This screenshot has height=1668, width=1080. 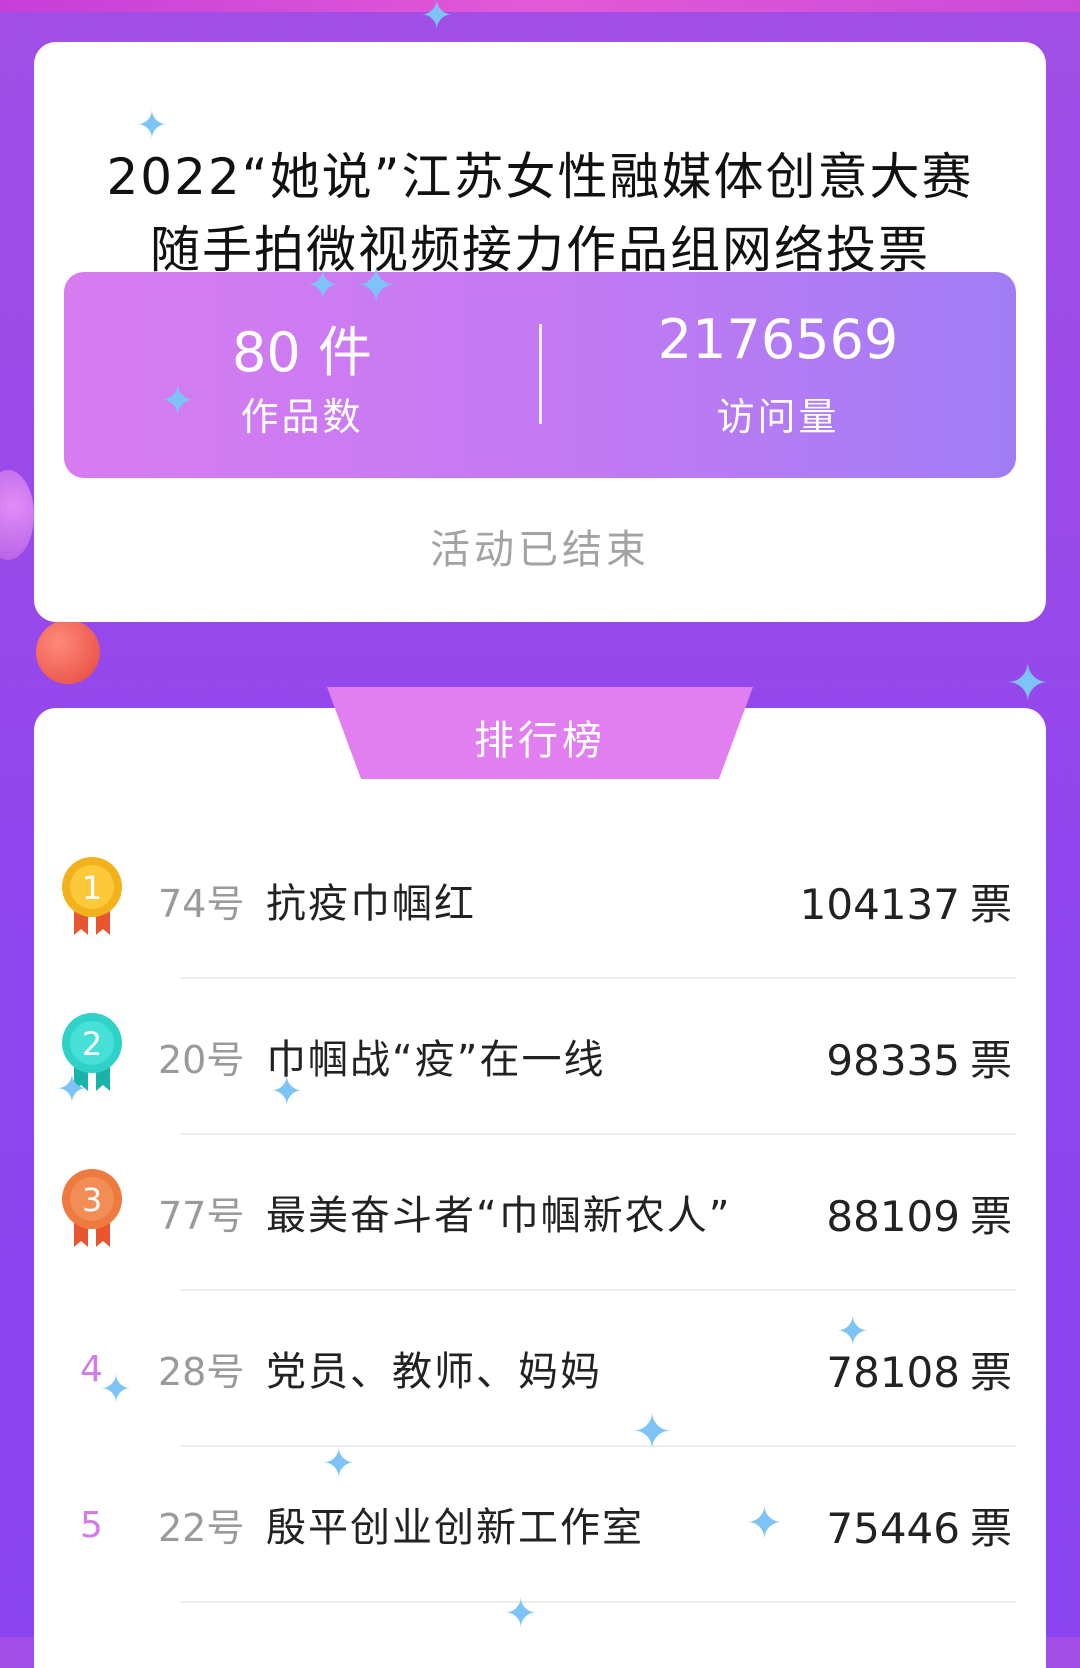 What do you see at coordinates (598, 1602) in the screenshot?
I see `row-separator` at bounding box center [598, 1602].